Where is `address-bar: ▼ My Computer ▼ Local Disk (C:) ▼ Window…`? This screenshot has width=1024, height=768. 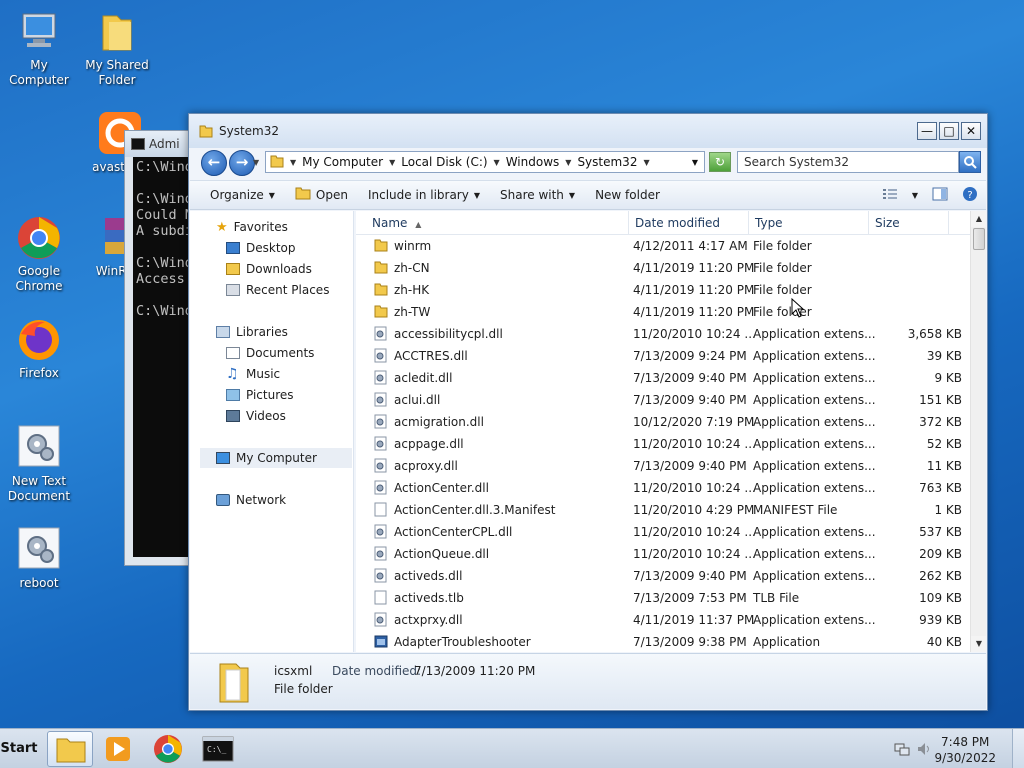 address-bar: ▼ My Computer ▼ Local Disk (C:) ▼ Window… is located at coordinates (485, 162).